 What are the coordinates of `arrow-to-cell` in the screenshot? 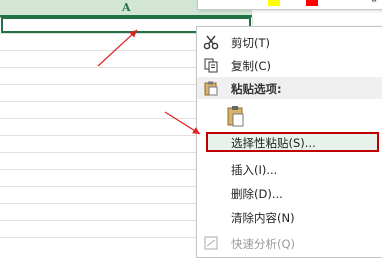 It's located at (117, 48).